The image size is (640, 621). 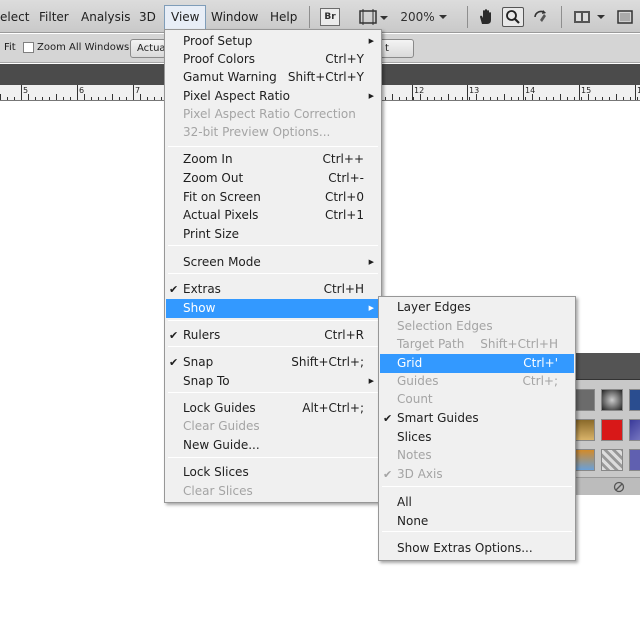 I want to click on menu-item-lock-slices: Lock Slices, so click(x=273, y=472).